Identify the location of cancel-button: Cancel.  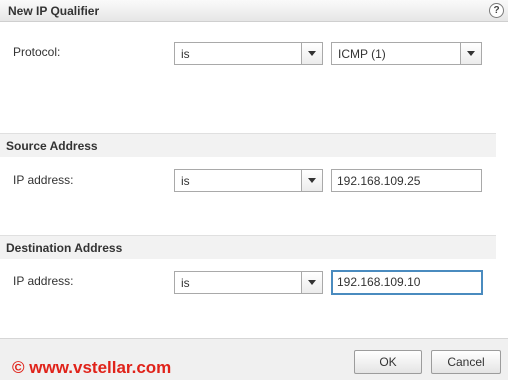
(466, 362).